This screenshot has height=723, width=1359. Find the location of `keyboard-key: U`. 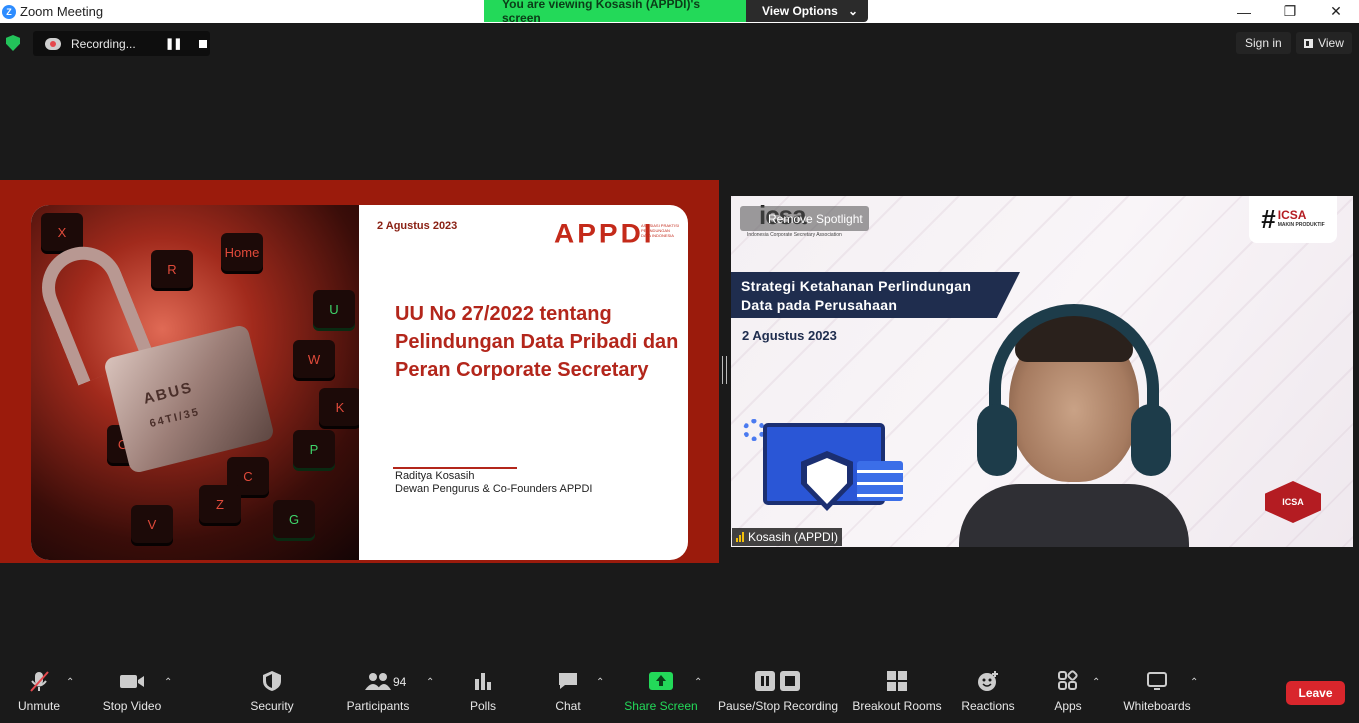

keyboard-key: U is located at coordinates (334, 309).